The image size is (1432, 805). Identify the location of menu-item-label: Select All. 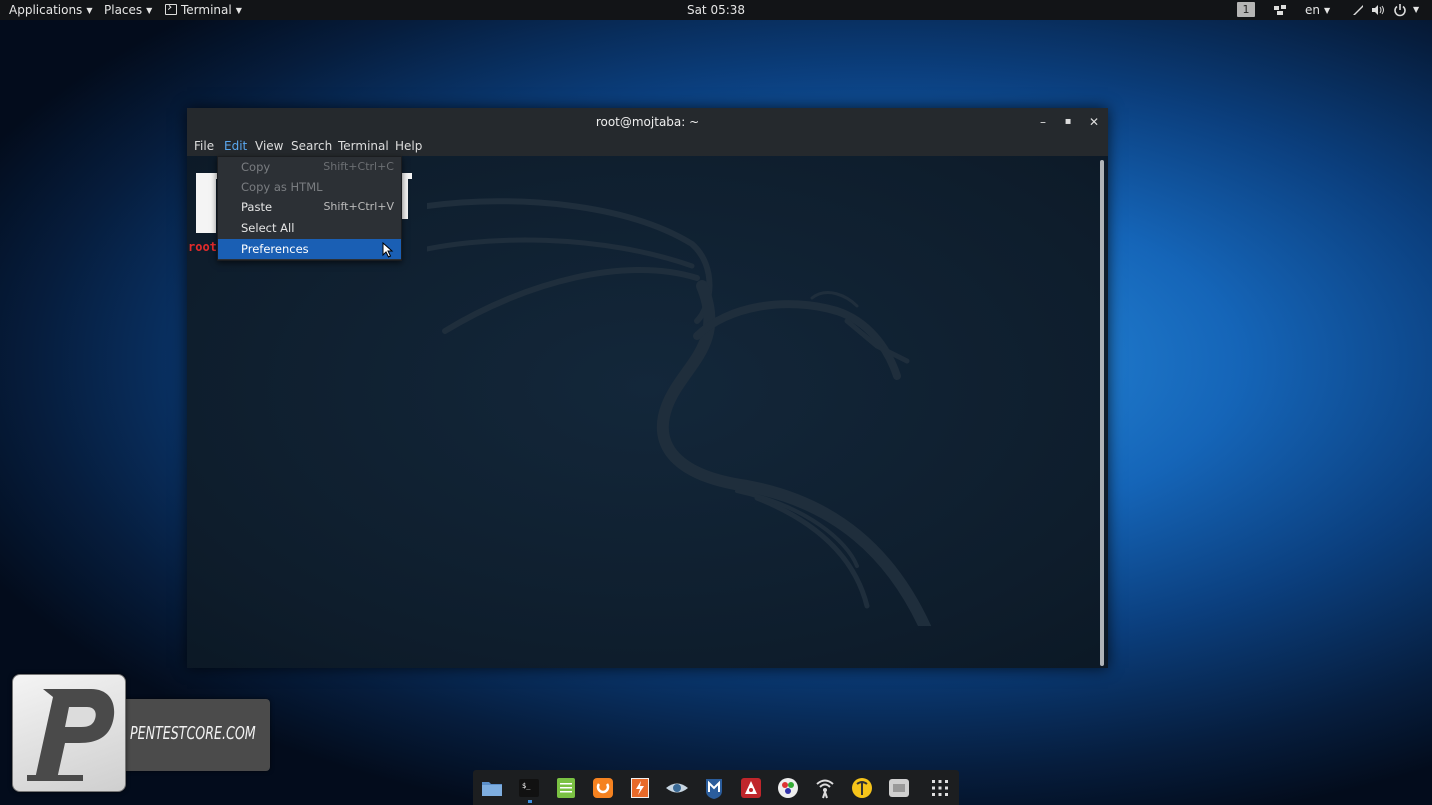
(268, 228).